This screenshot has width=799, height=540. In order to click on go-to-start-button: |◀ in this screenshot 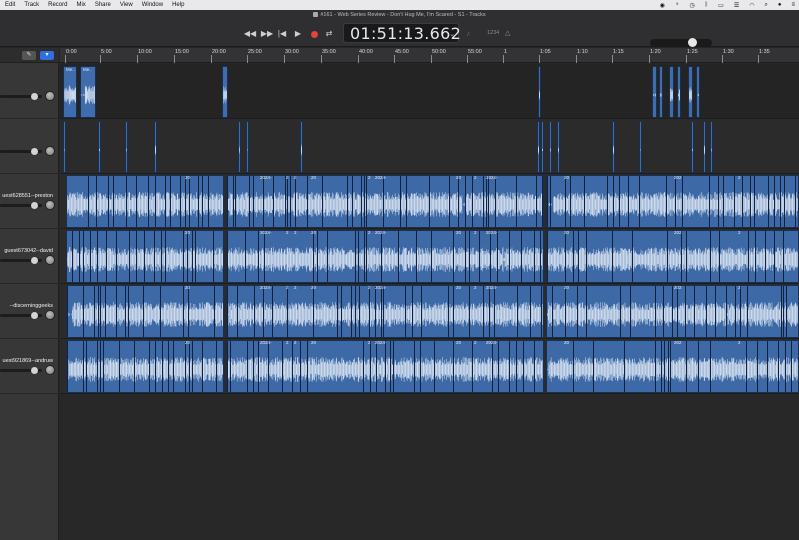, I will do `click(282, 34)`.